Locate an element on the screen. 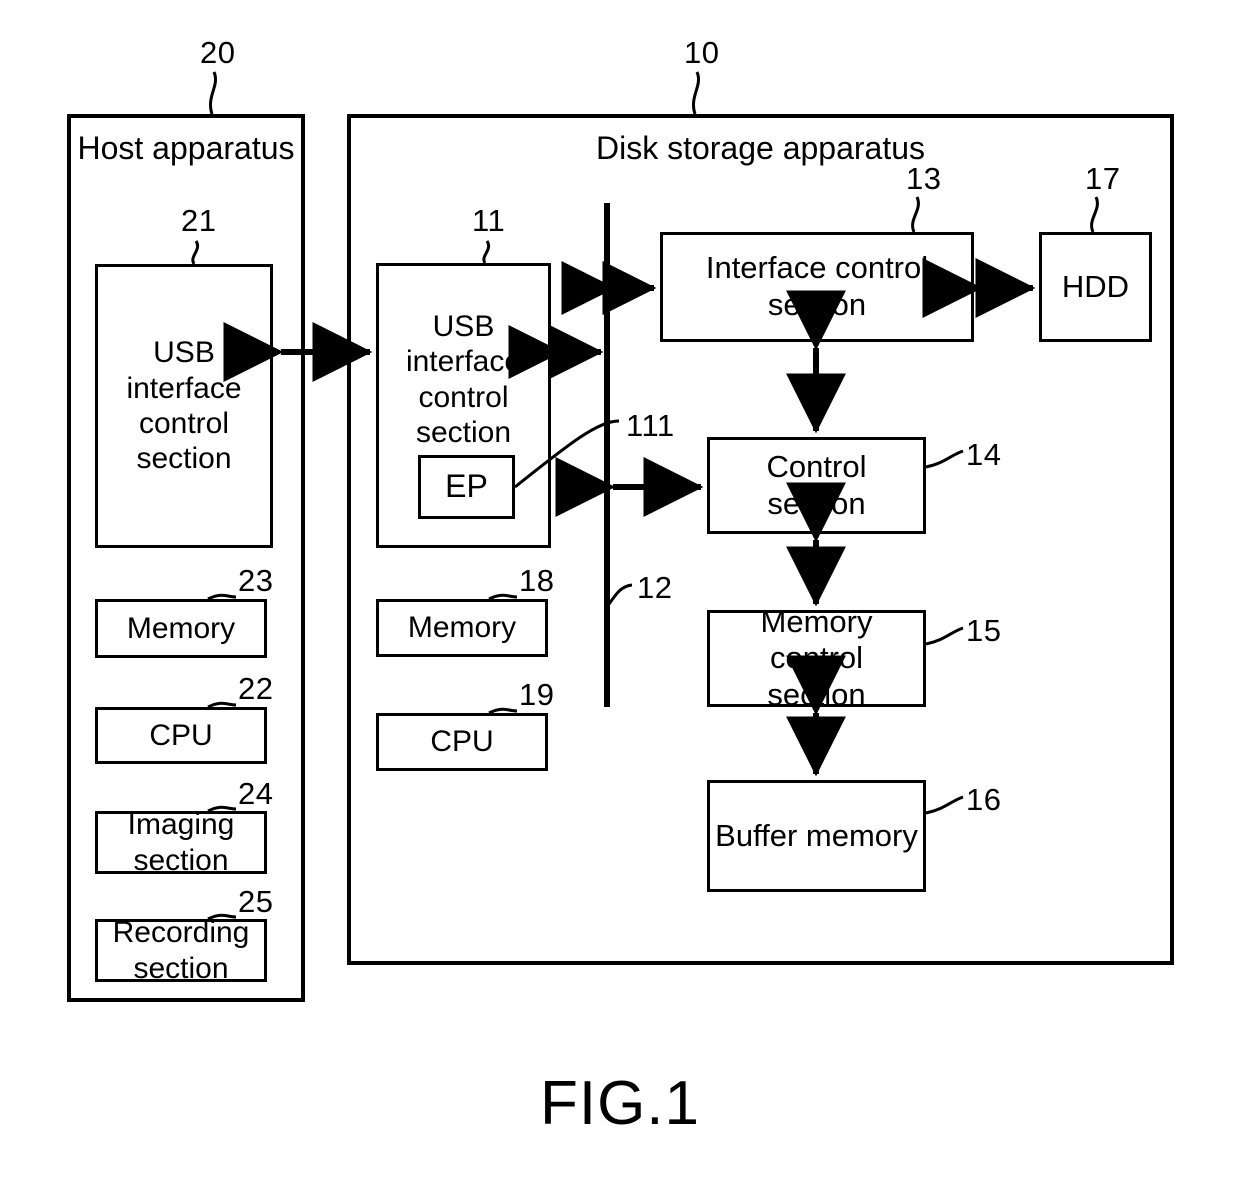 This screenshot has width=1240, height=1182. buffer-memory-block: Buffer memory is located at coordinates (816, 836).